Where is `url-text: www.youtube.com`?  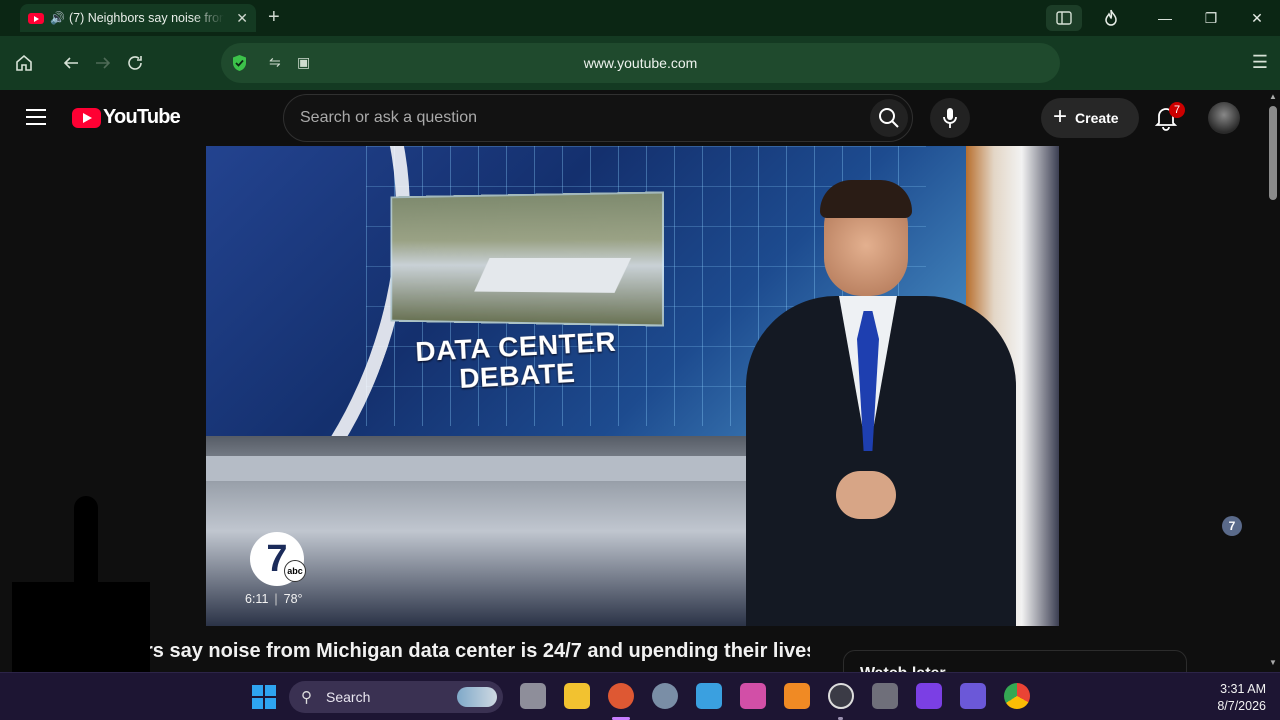 url-text: www.youtube.com is located at coordinates (640, 63).